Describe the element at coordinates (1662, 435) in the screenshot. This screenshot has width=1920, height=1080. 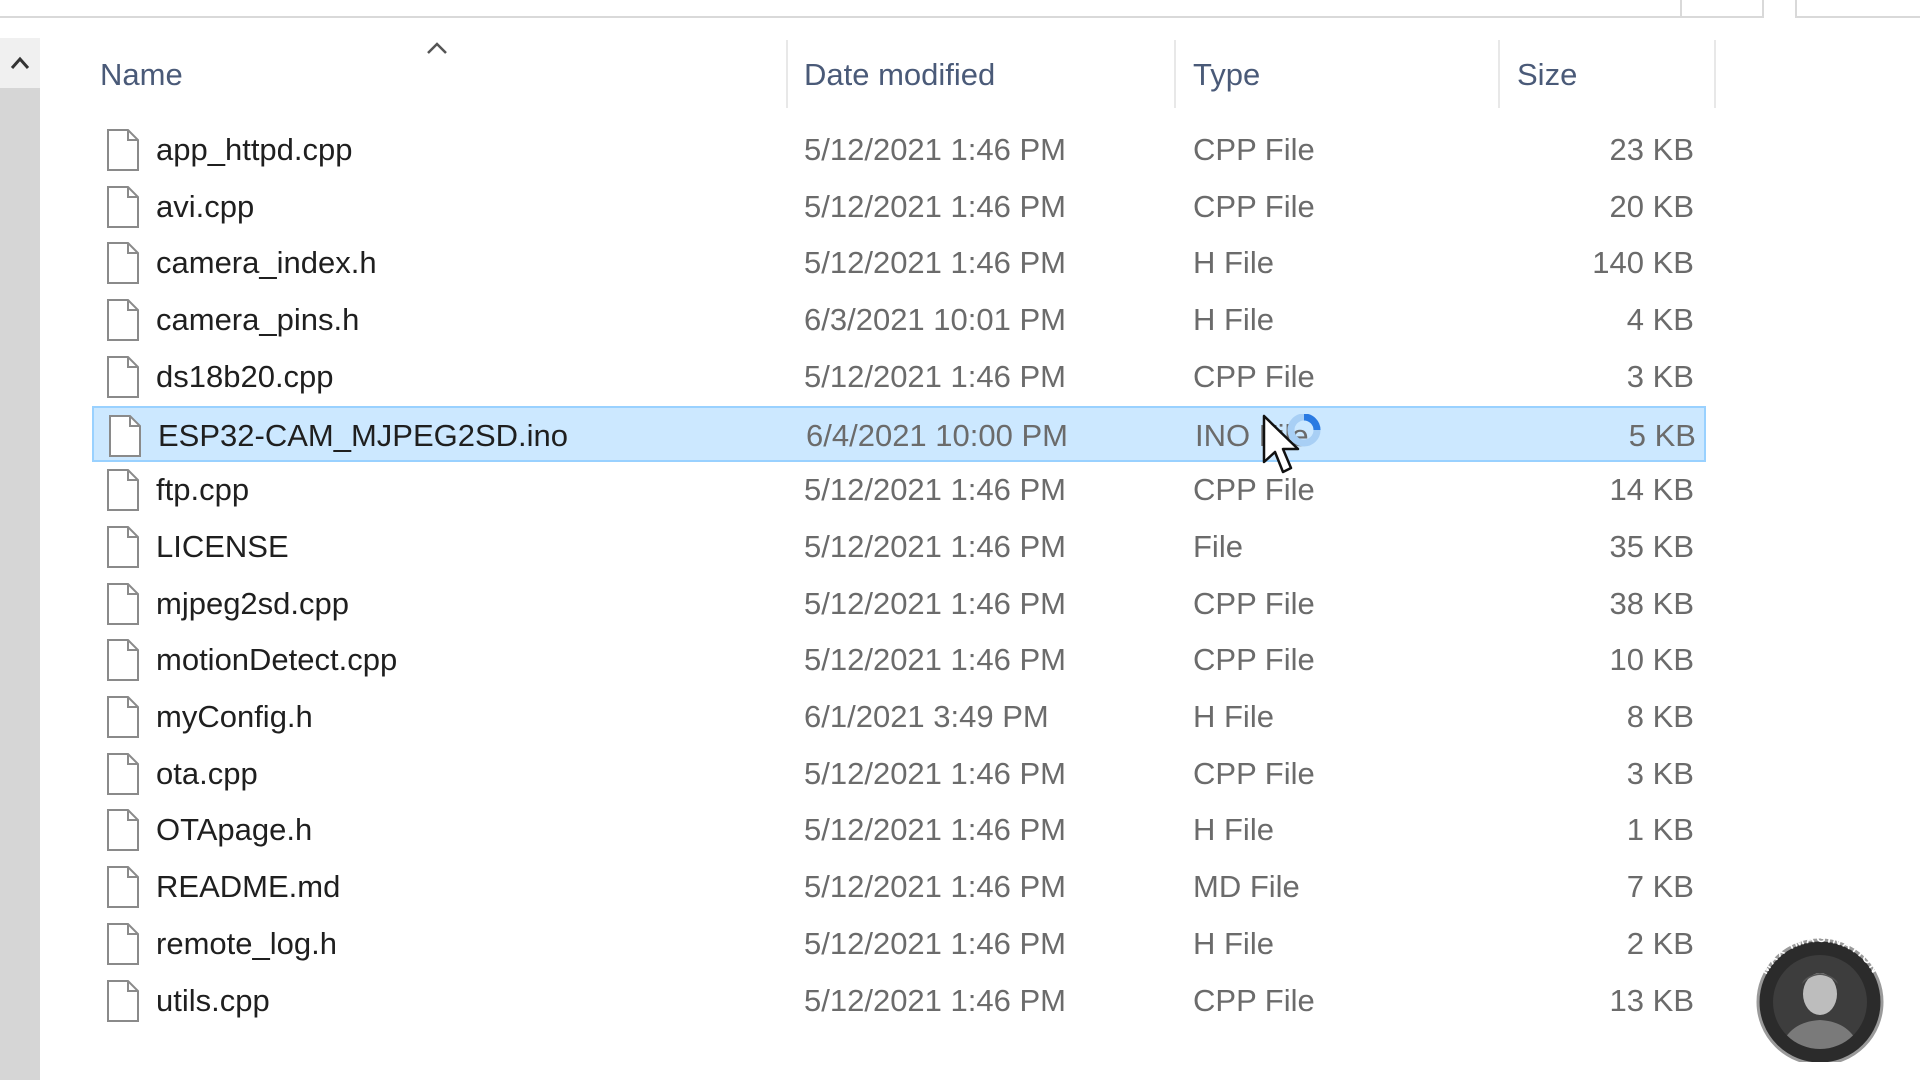
I see `file-size: 5 KB` at that location.